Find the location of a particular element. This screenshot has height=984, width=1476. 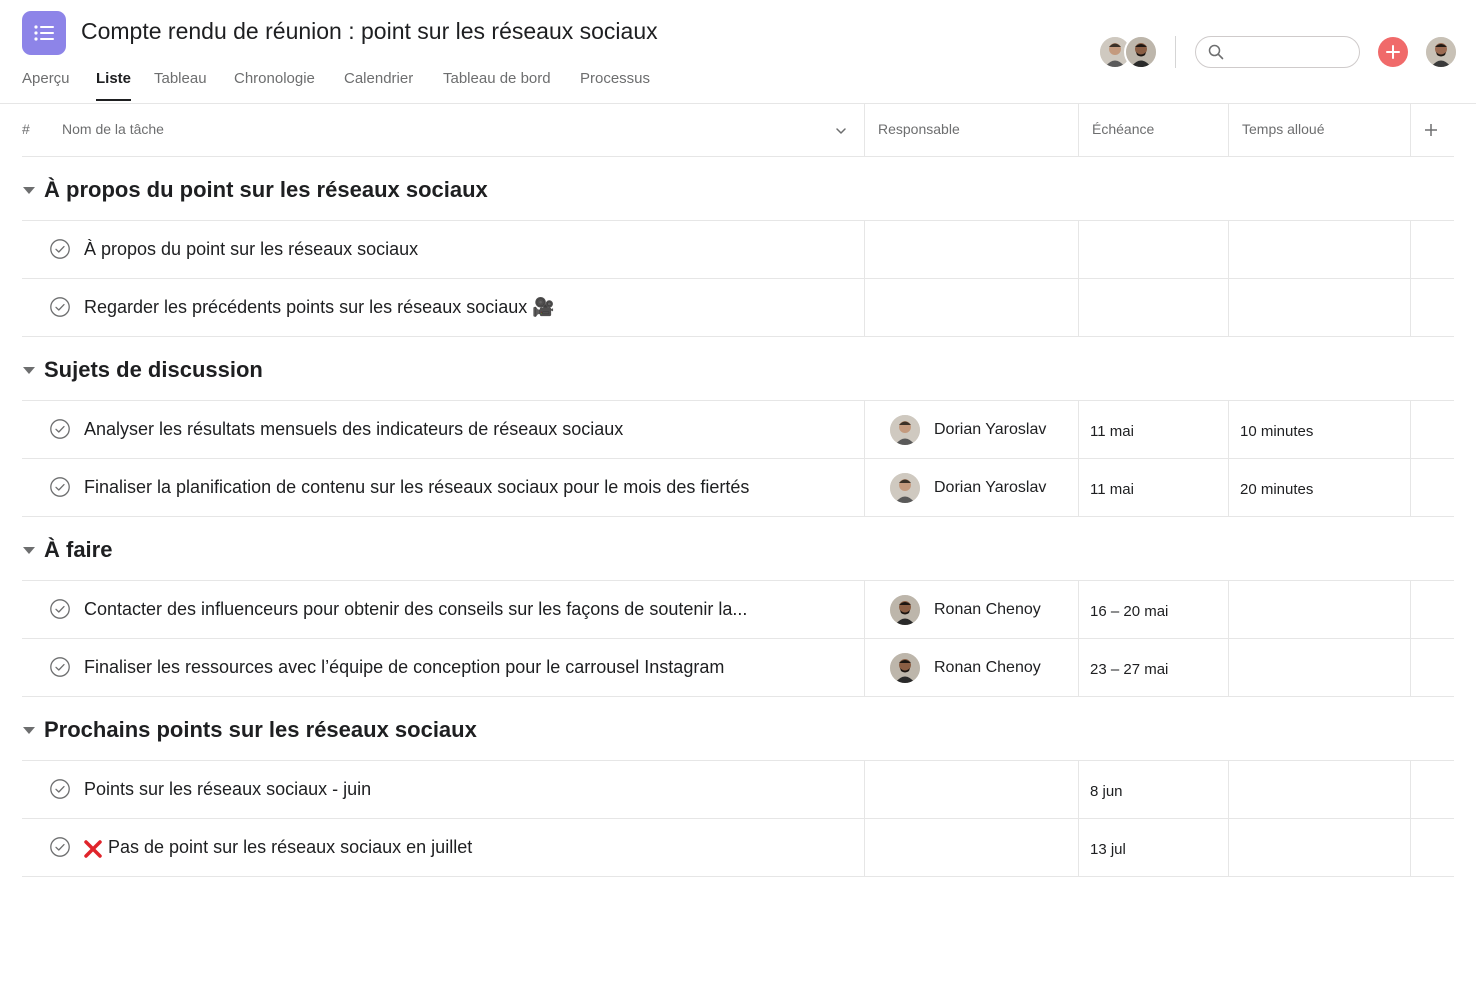

section-title: Sujets de discussion is located at coordinates (153, 370).